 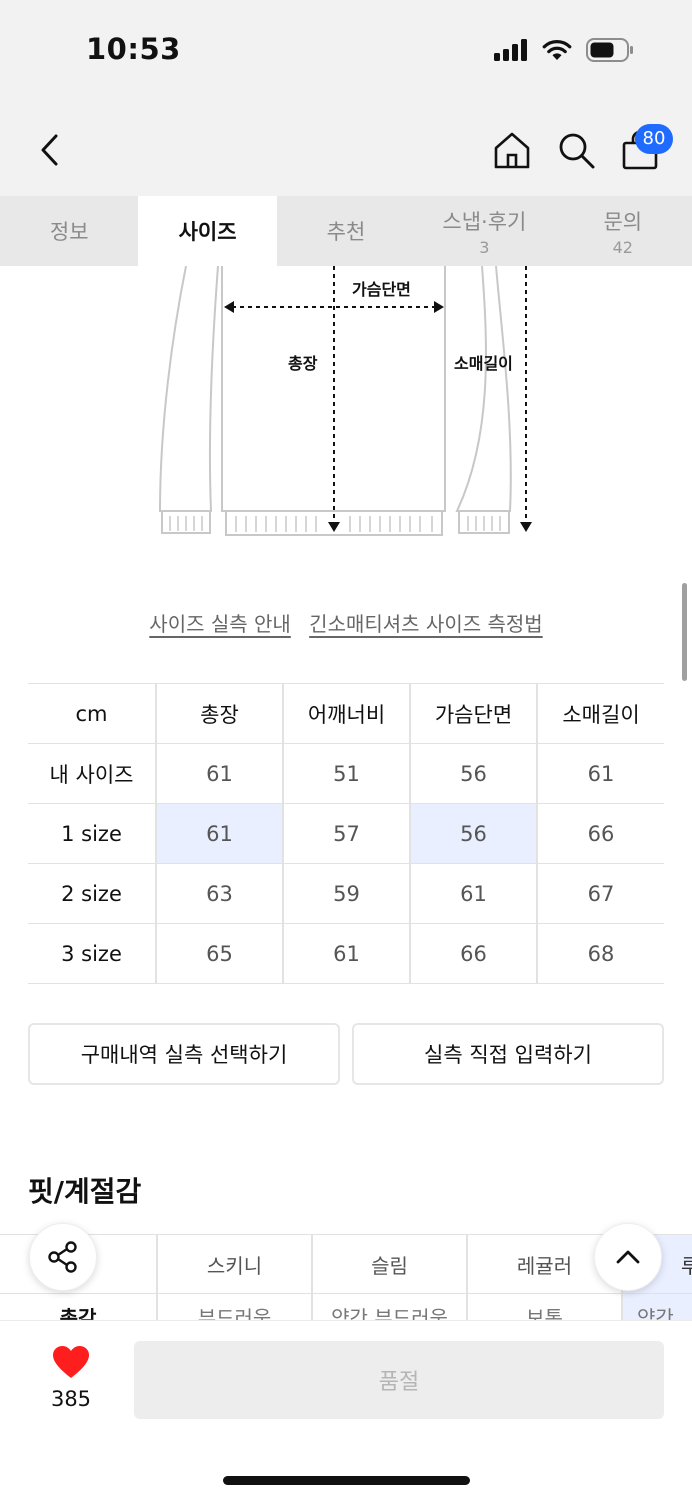 I want to click on tab-snap-review: 스냅·후기 3, so click(x=484, y=231).